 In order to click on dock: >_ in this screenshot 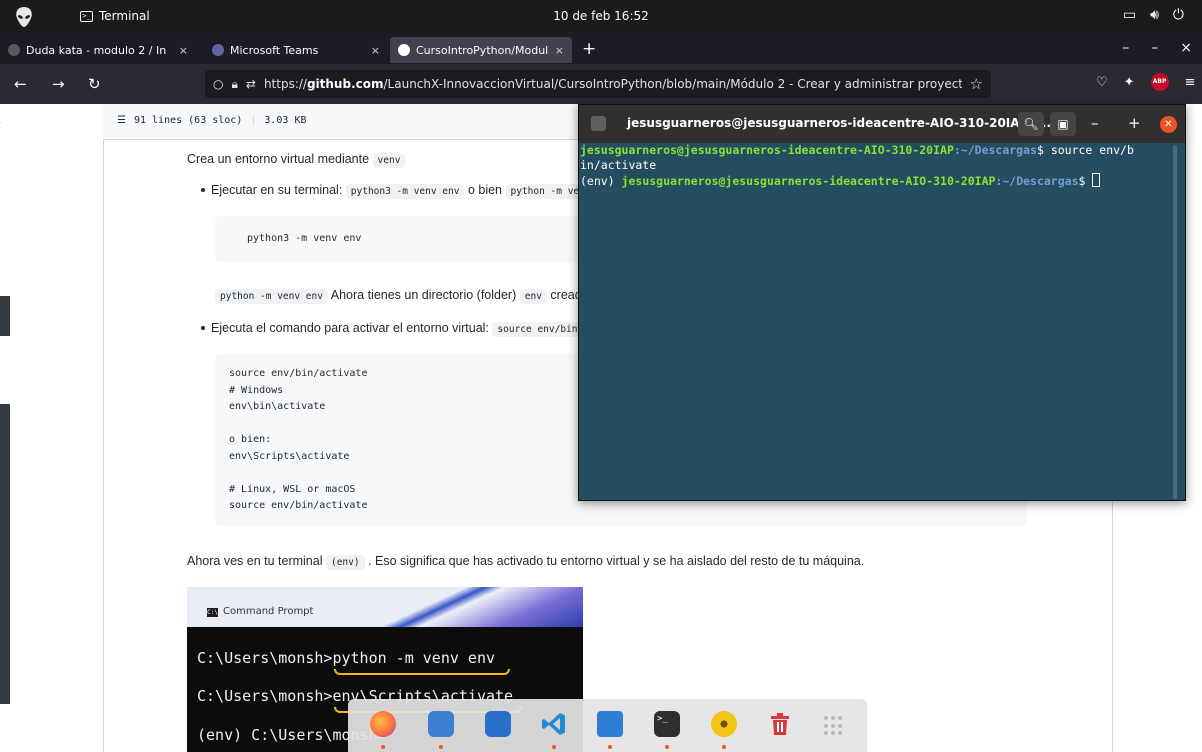, I will do `click(607, 725)`.